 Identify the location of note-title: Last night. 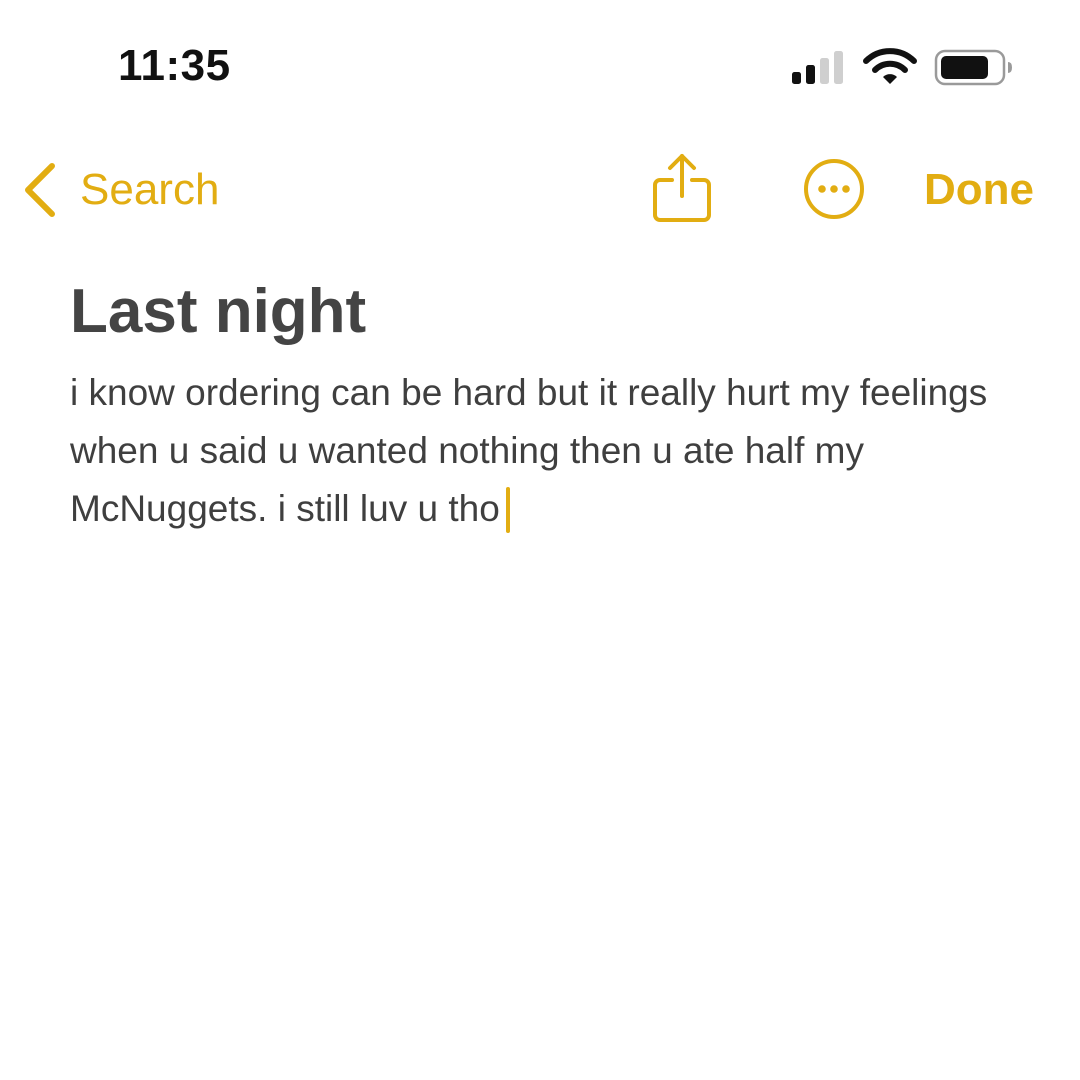
(218, 311).